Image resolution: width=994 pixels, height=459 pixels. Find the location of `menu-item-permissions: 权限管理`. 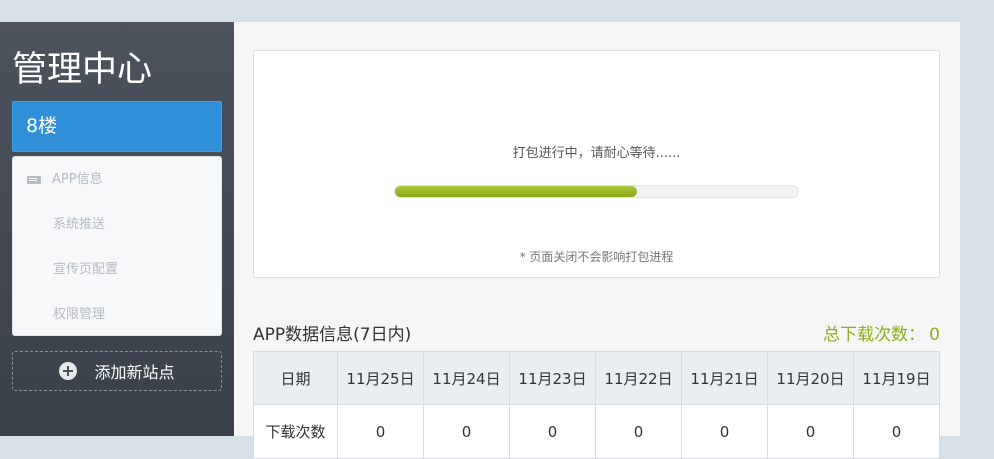

menu-item-permissions: 权限管理 is located at coordinates (79, 315).